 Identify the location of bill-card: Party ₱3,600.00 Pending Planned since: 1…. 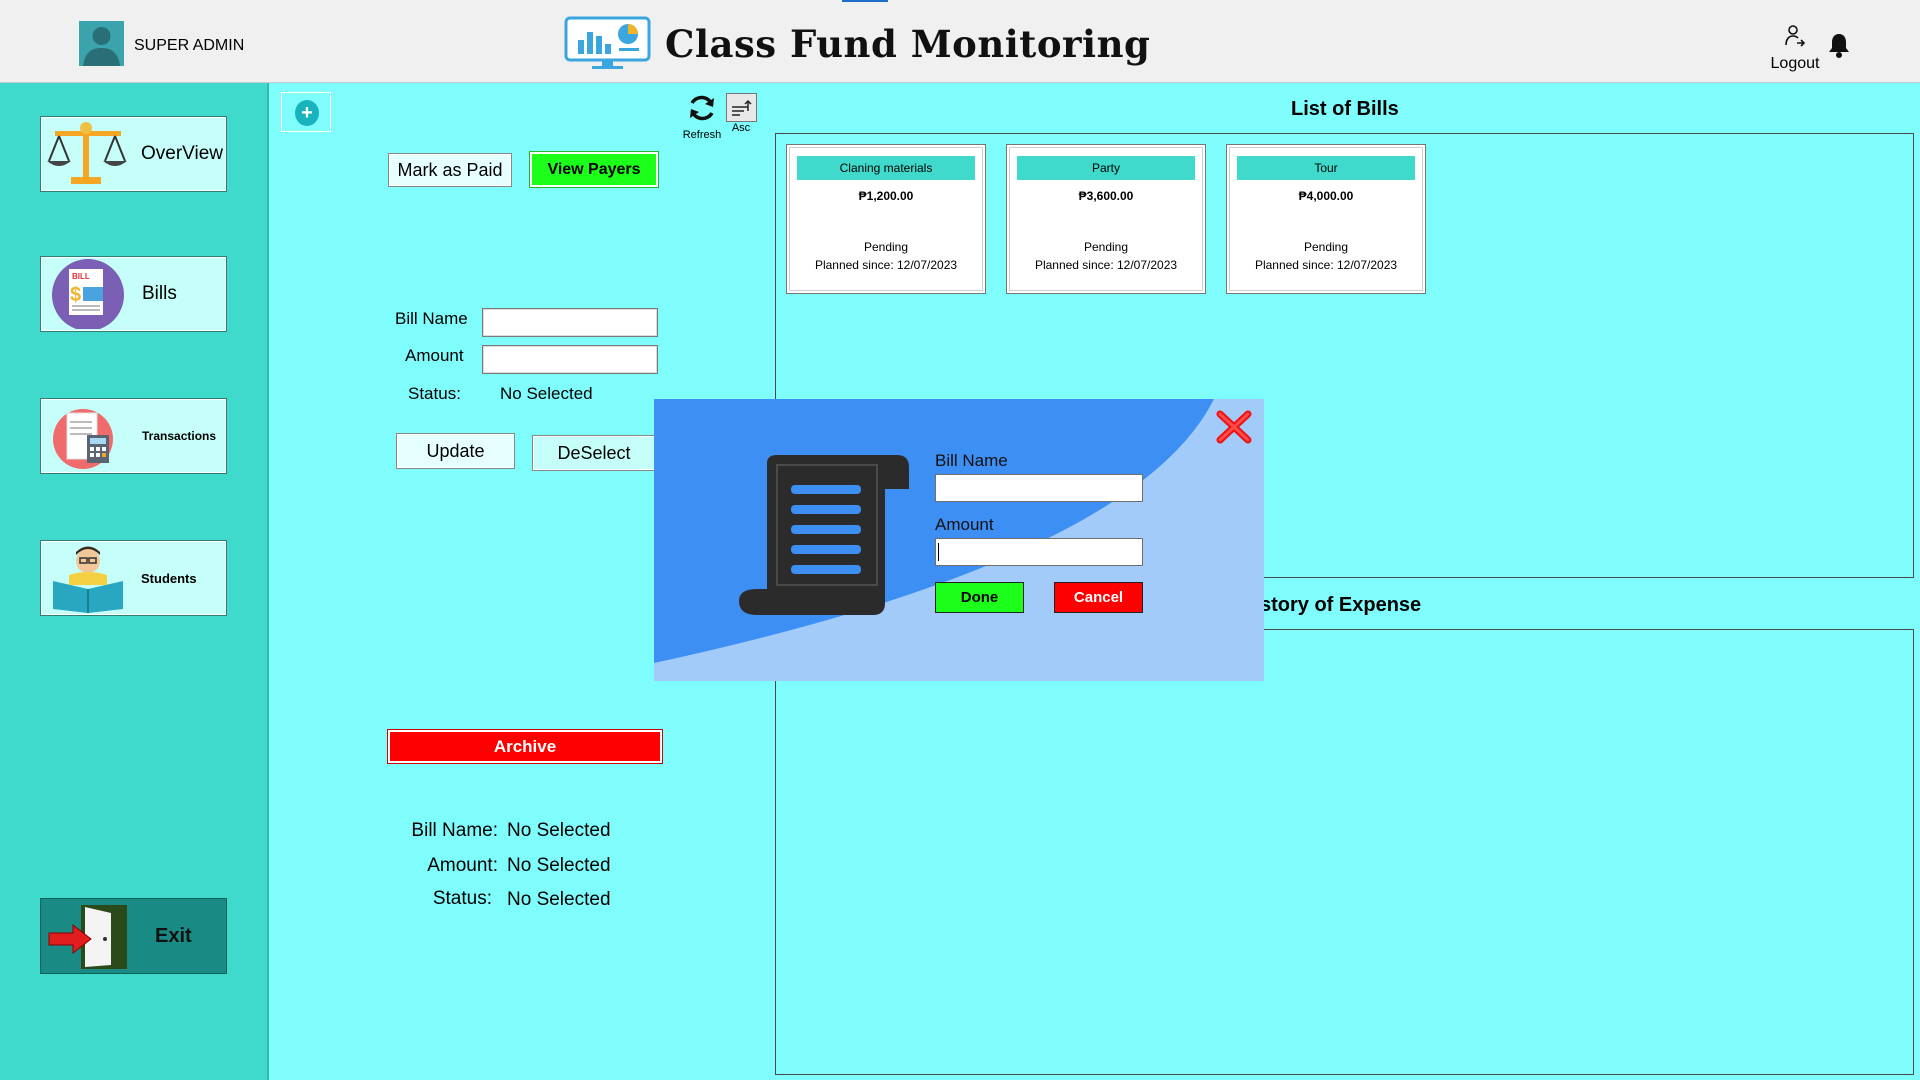
(1106, 219).